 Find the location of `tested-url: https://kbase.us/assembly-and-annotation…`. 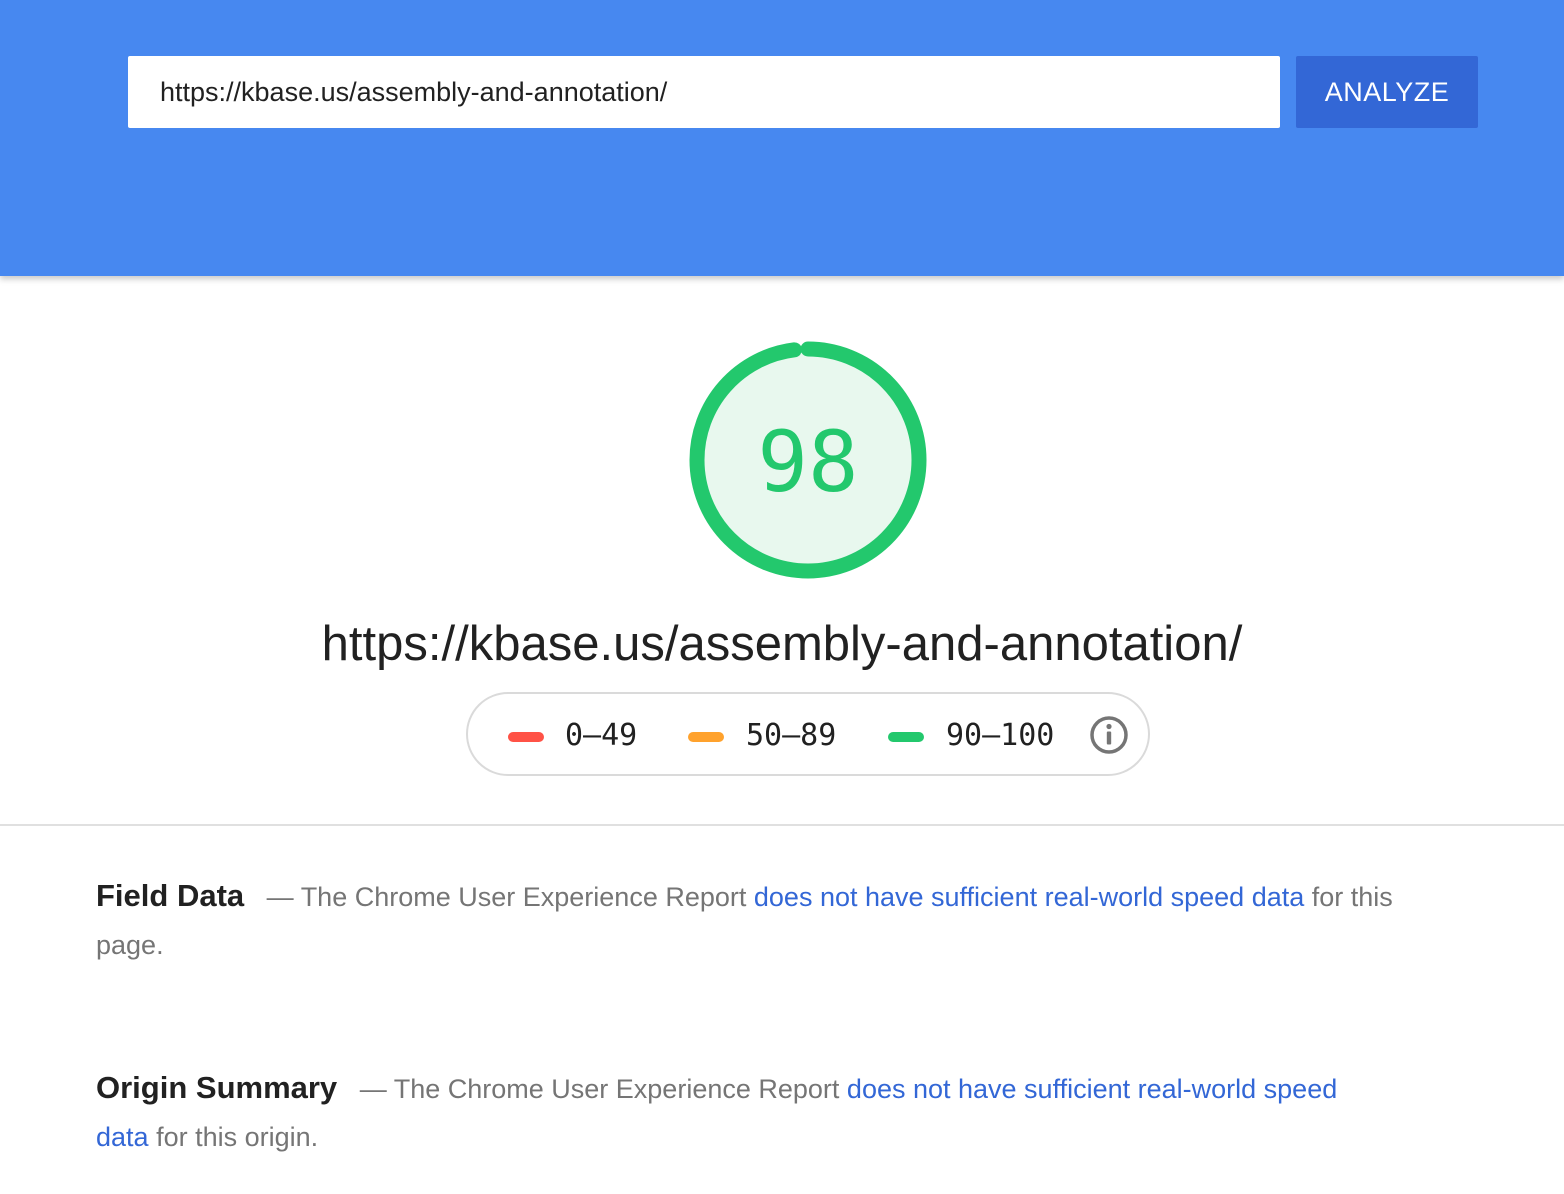

tested-url: https://kbase.us/assembly-and-annotation… is located at coordinates (782, 644).